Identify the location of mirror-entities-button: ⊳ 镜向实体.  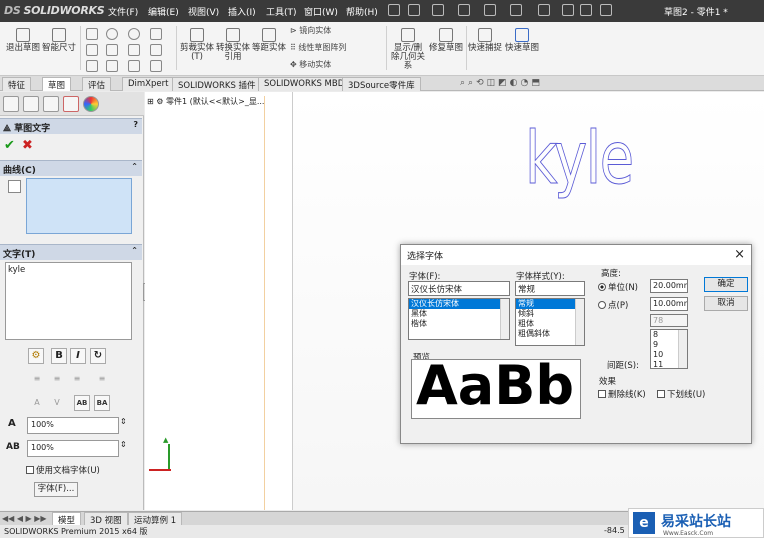
(310, 30).